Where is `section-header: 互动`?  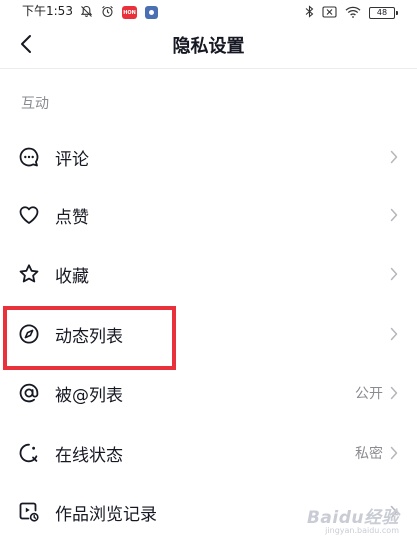
section-header: 互动 is located at coordinates (35, 104).